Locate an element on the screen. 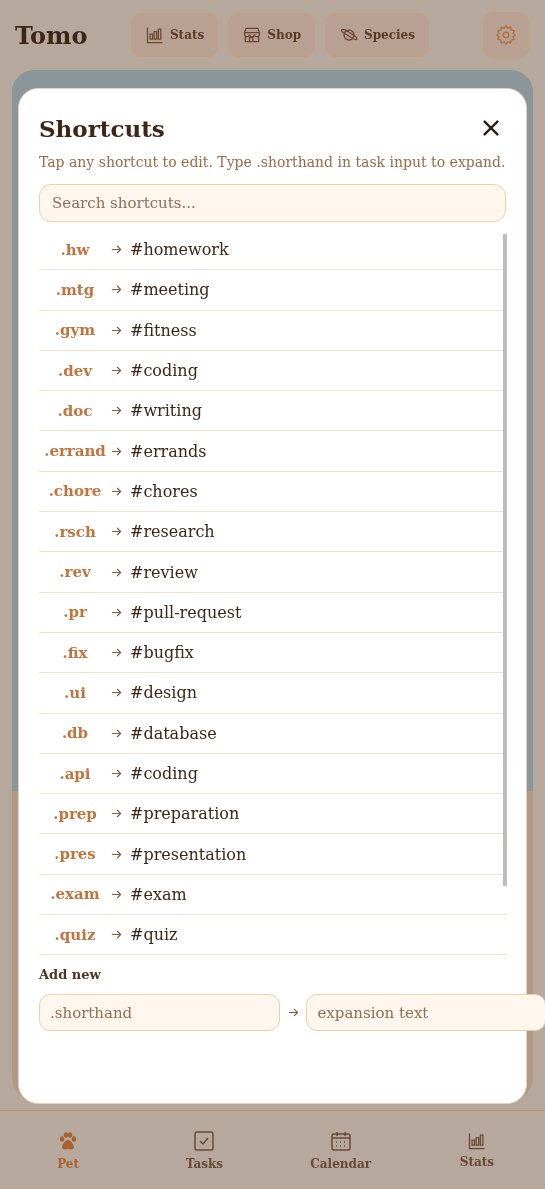 The height and width of the screenshot is (1189, 545). nav-button: Stats is located at coordinates (174, 35).